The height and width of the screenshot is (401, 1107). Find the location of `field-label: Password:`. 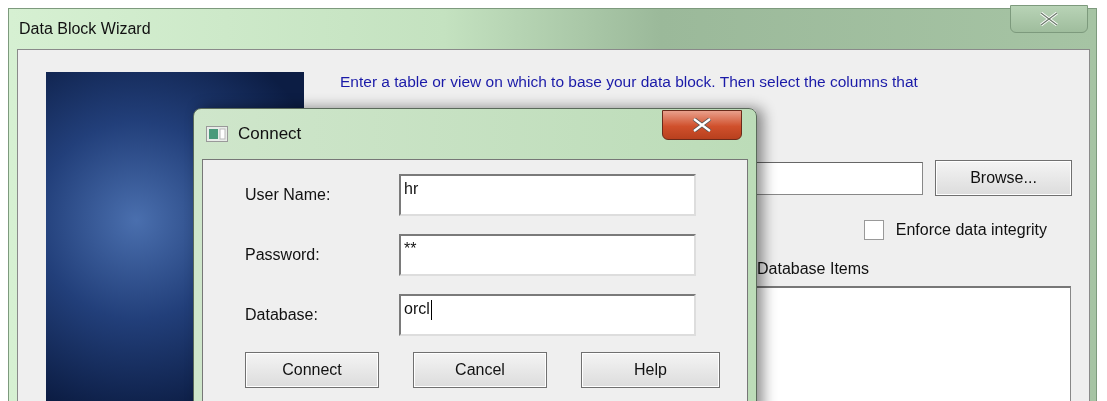

field-label: Password: is located at coordinates (283, 255).